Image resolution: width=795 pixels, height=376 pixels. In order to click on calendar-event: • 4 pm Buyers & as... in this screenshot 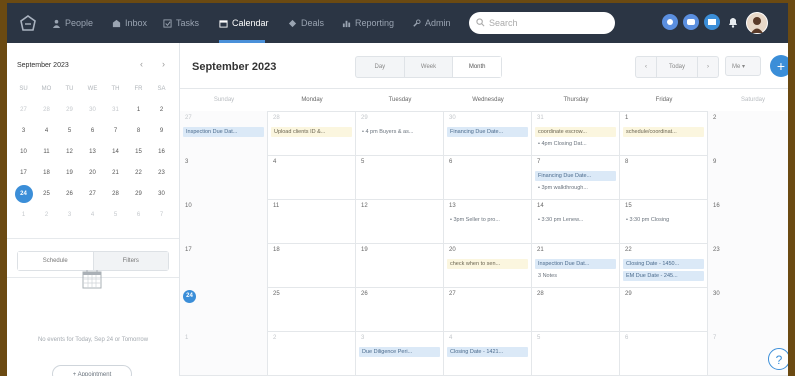, I will do `click(399, 132)`.